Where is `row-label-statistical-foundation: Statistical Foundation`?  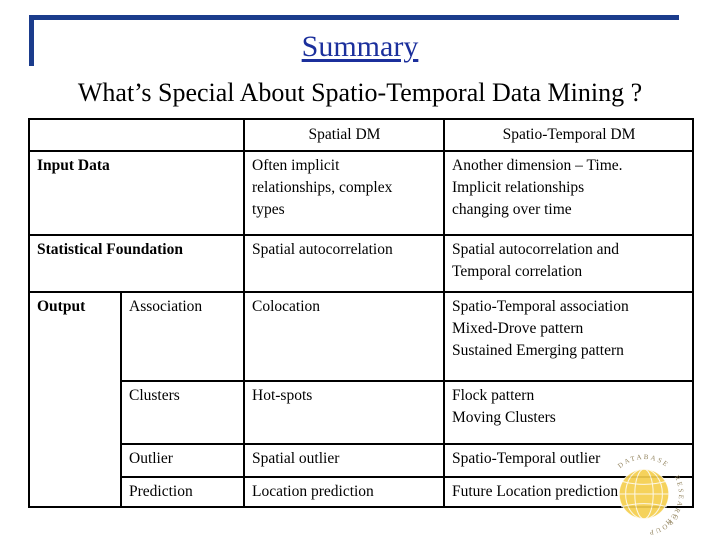 row-label-statistical-foundation: Statistical Foundation is located at coordinates (136, 263).